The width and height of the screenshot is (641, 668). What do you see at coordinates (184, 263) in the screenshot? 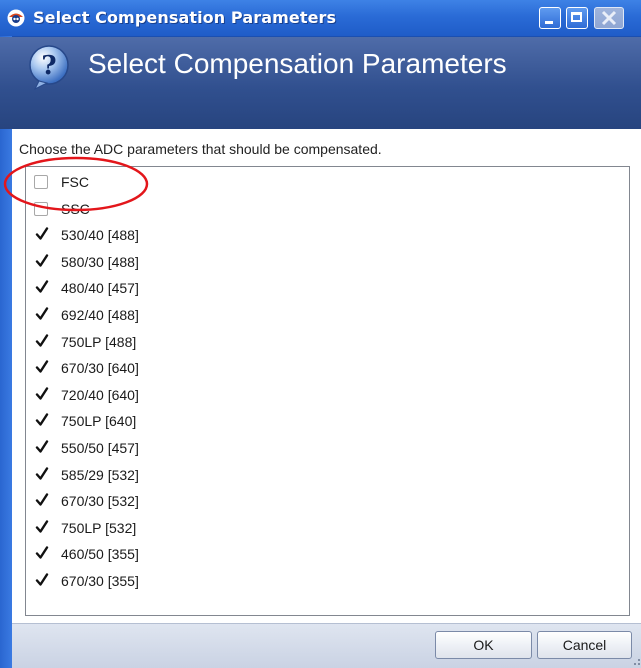
I see `parameter-row: 580/30 [488]` at bounding box center [184, 263].